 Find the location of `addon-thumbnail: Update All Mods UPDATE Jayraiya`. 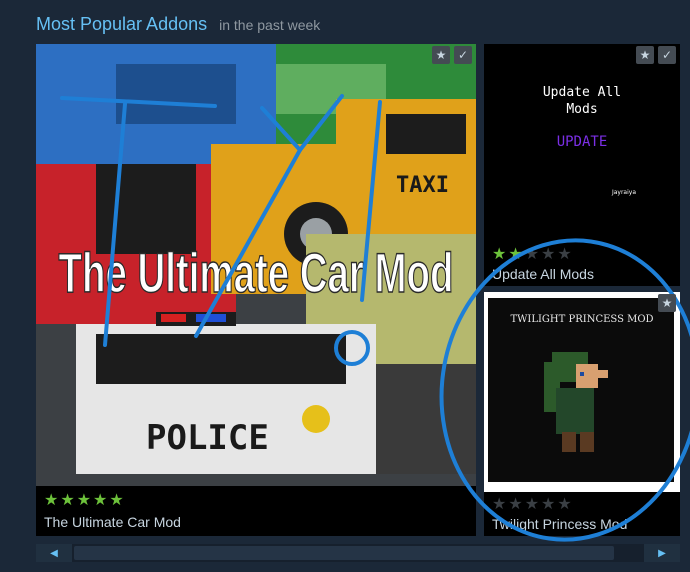

addon-thumbnail: Update All Mods UPDATE Jayraiya is located at coordinates (582, 142).